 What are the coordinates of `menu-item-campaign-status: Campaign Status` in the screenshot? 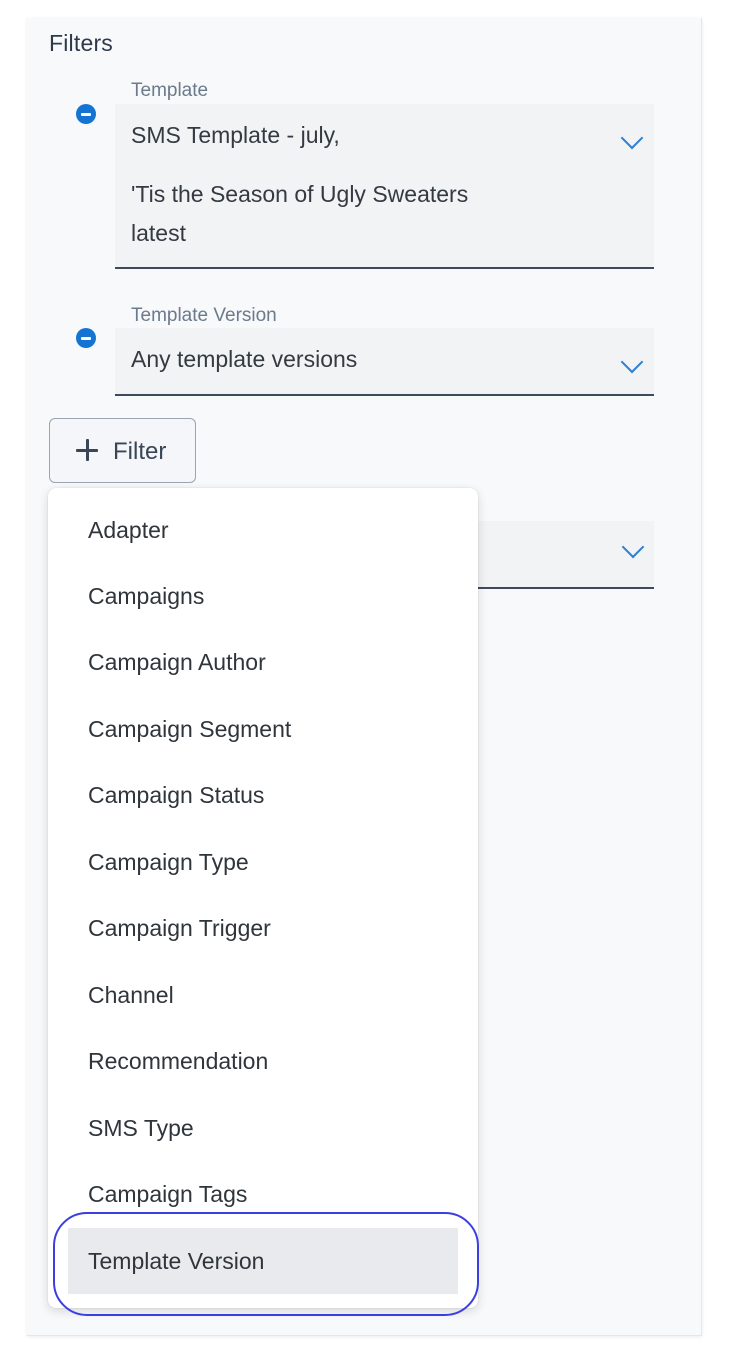 It's located at (263, 795).